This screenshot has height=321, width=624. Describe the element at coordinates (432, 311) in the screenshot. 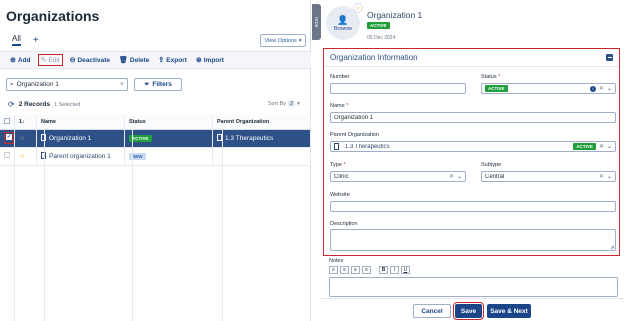

I see `cancel-button: Cancel` at that location.